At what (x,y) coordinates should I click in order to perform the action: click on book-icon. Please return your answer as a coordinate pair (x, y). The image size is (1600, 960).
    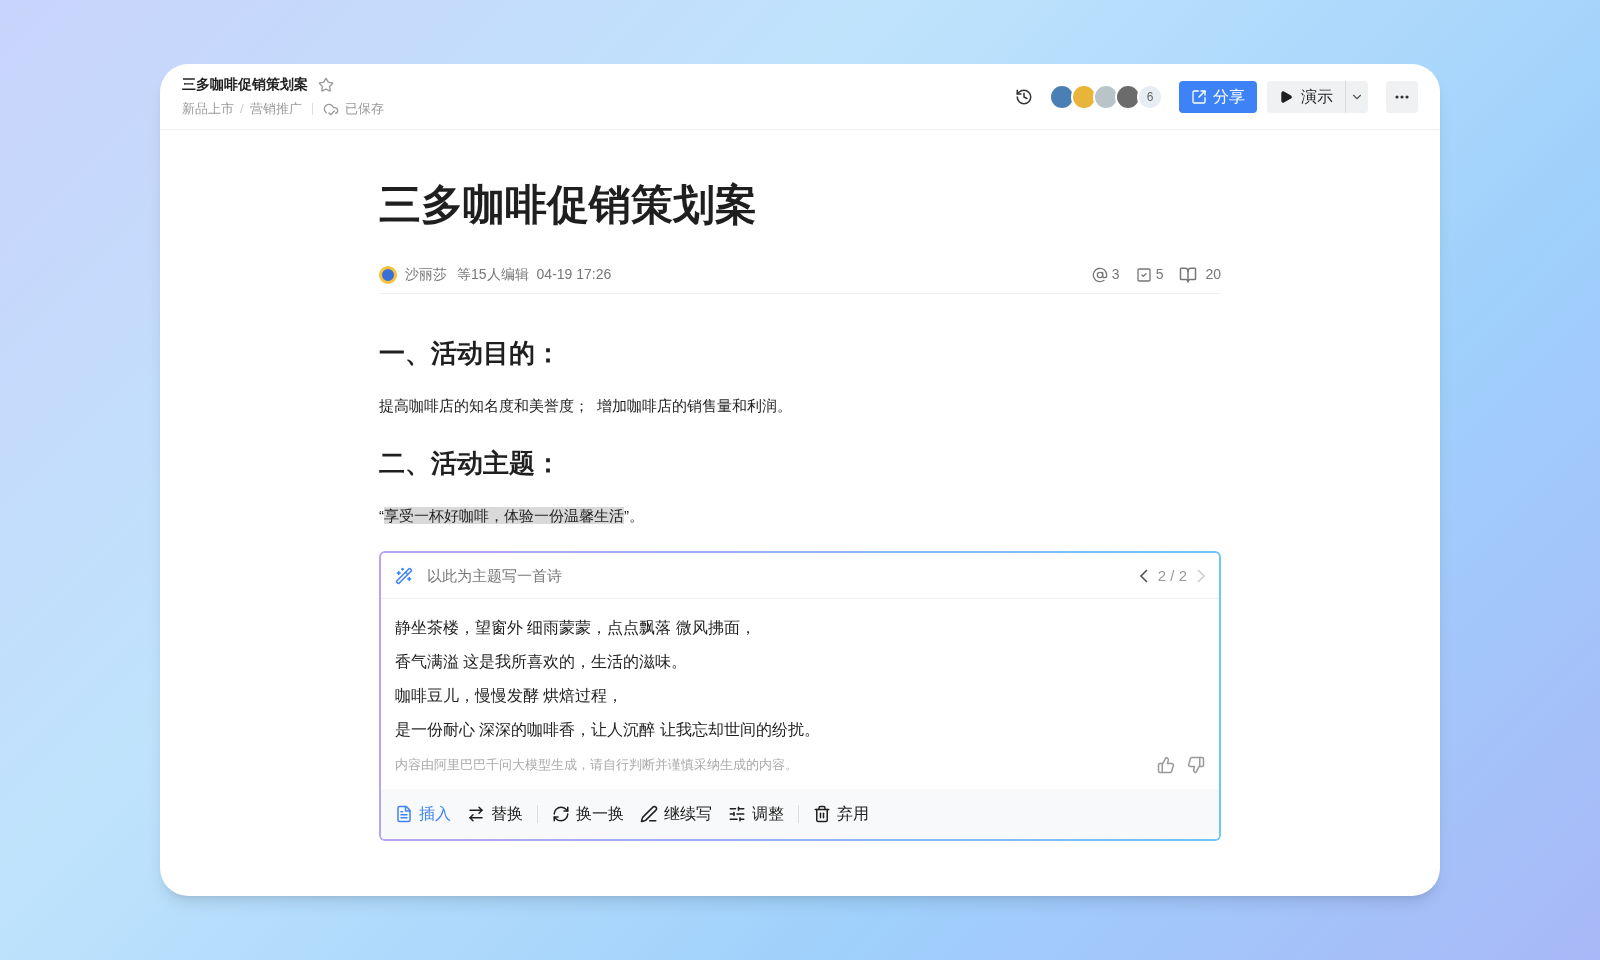
    Looking at the image, I should click on (1188, 274).